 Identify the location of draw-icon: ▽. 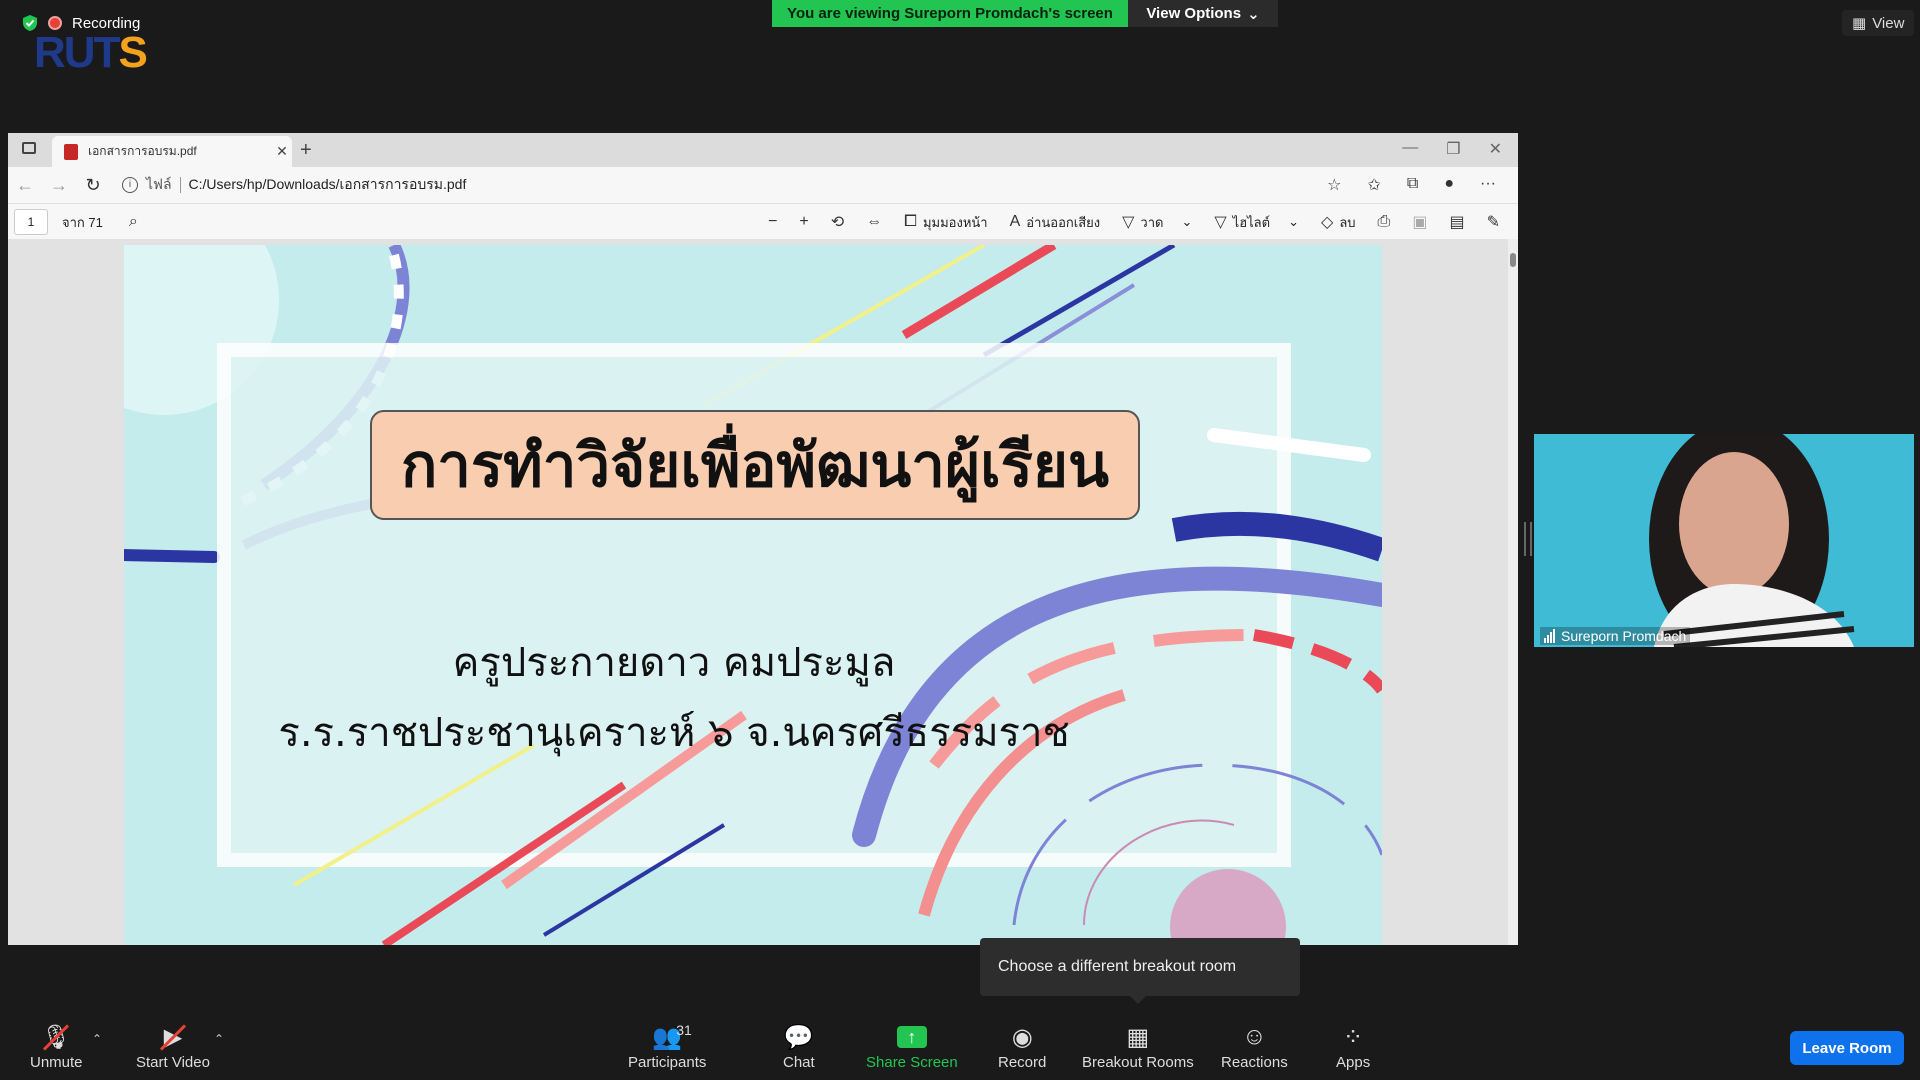
(1128, 222).